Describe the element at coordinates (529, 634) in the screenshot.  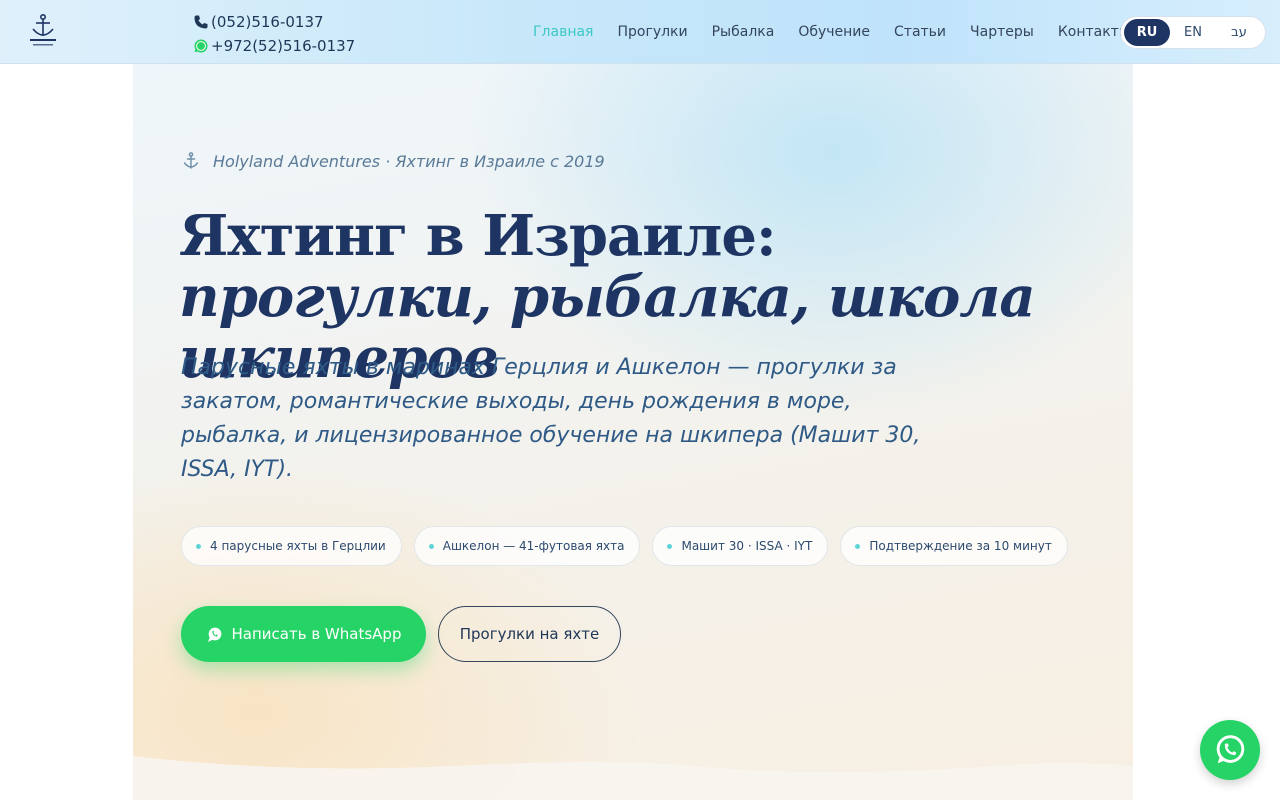
I see `yacht-trips-button: Прогулки на яхте` at that location.